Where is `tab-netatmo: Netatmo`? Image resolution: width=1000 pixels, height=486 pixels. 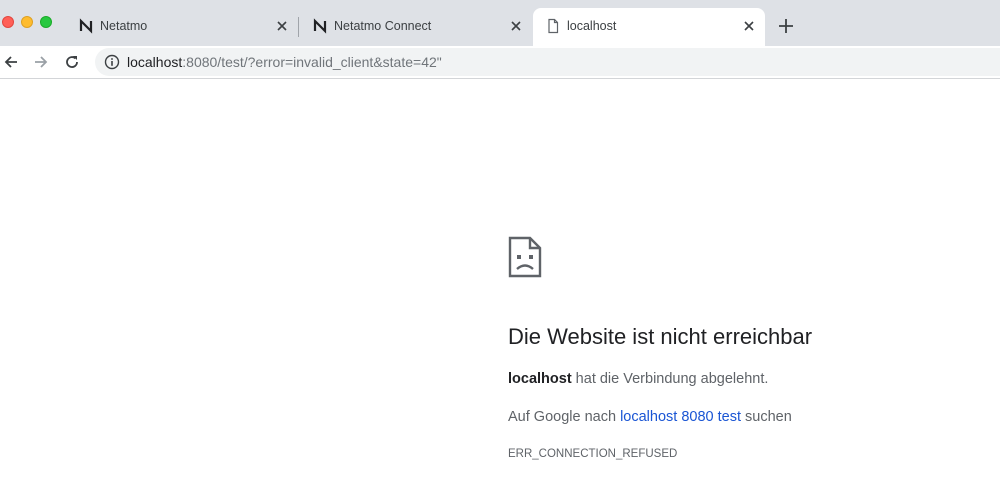
tab-netatmo: Netatmo is located at coordinates (182, 27).